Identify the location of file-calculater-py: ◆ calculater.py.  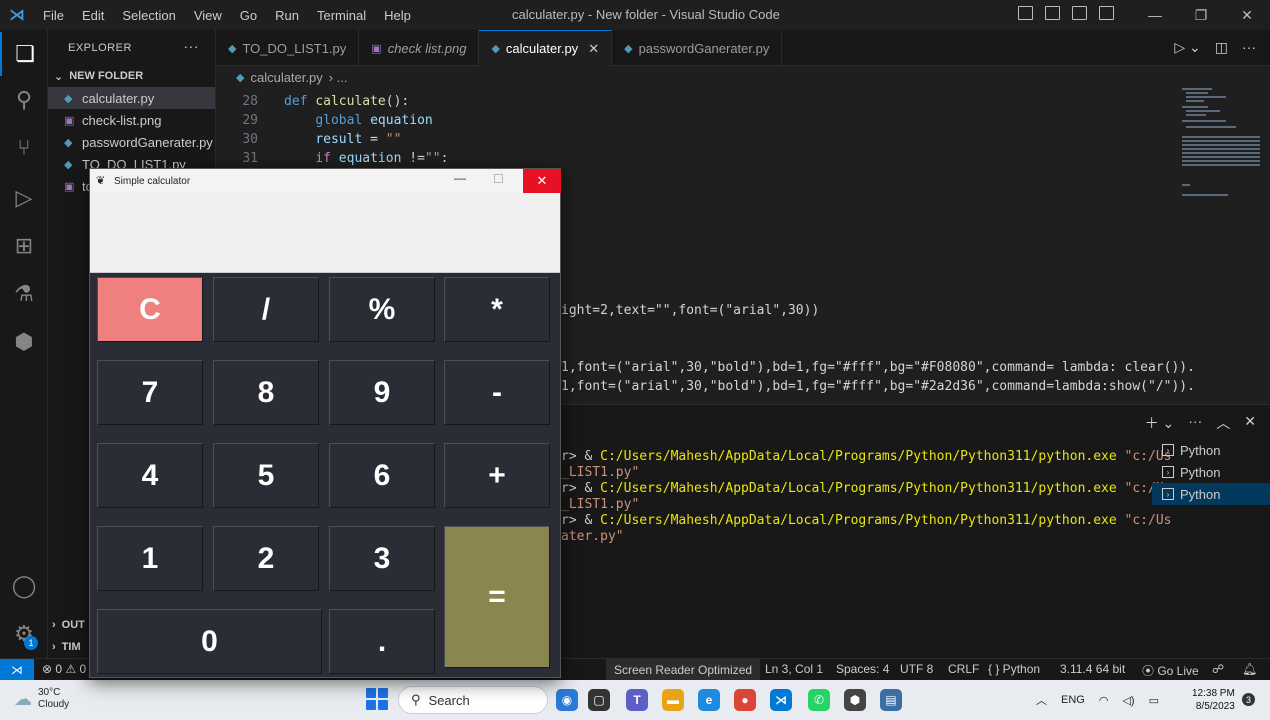
(131, 98).